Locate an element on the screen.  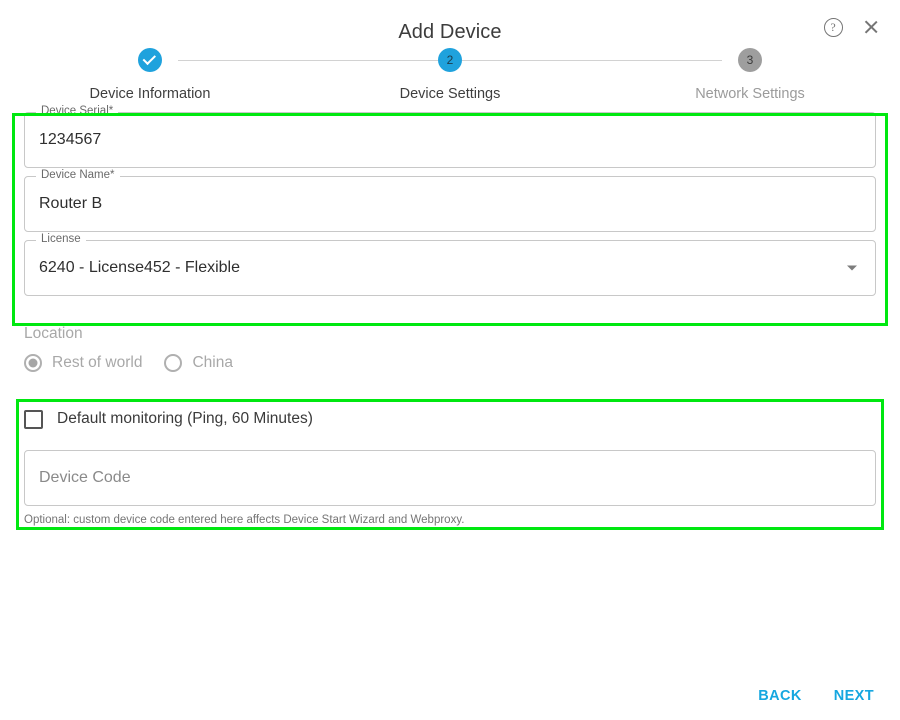
step-2-label: Device Settings is located at coordinates (450, 94).